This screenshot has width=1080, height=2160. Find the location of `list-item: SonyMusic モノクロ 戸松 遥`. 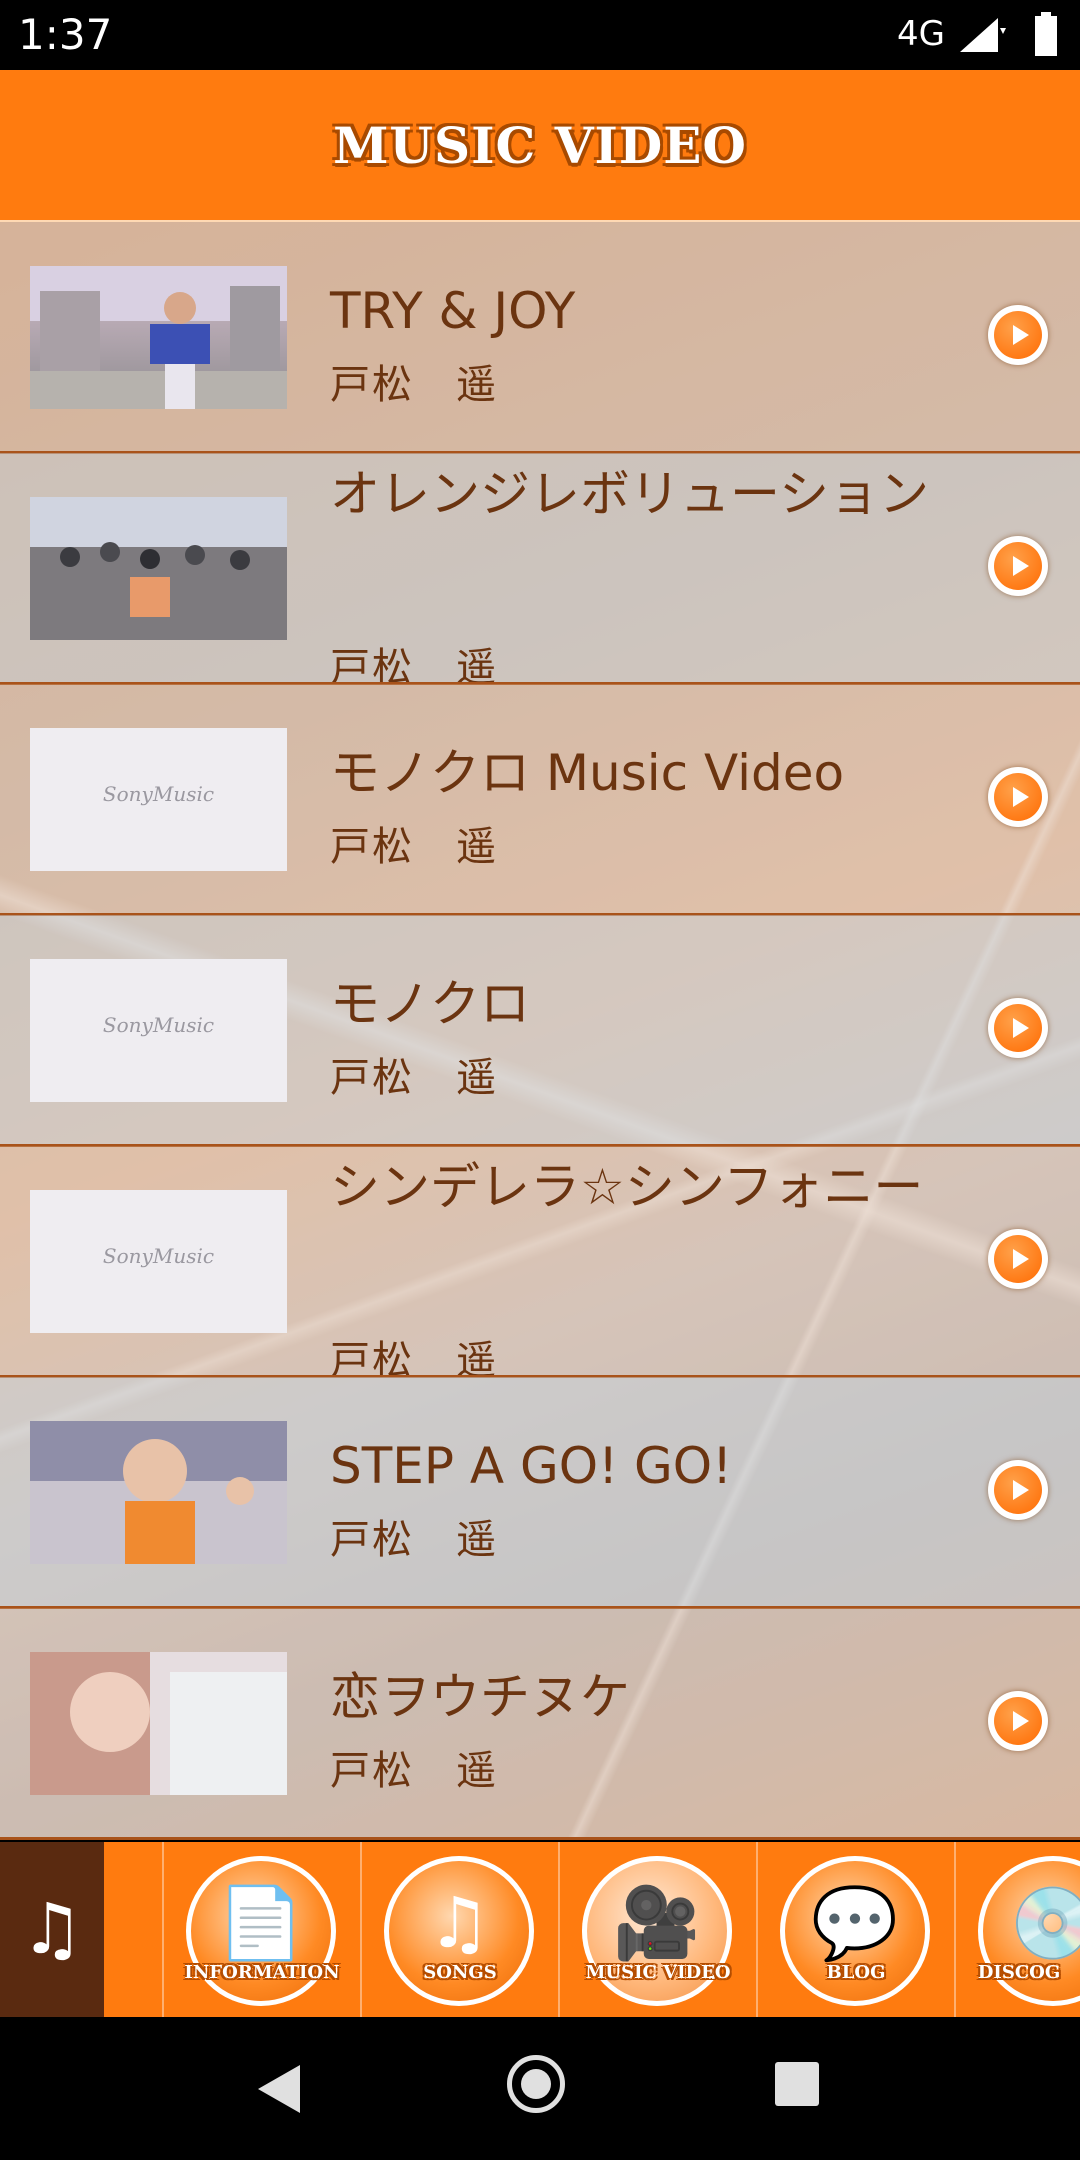

list-item: SonyMusic モノクロ 戸松 遥 is located at coordinates (540, 1031).